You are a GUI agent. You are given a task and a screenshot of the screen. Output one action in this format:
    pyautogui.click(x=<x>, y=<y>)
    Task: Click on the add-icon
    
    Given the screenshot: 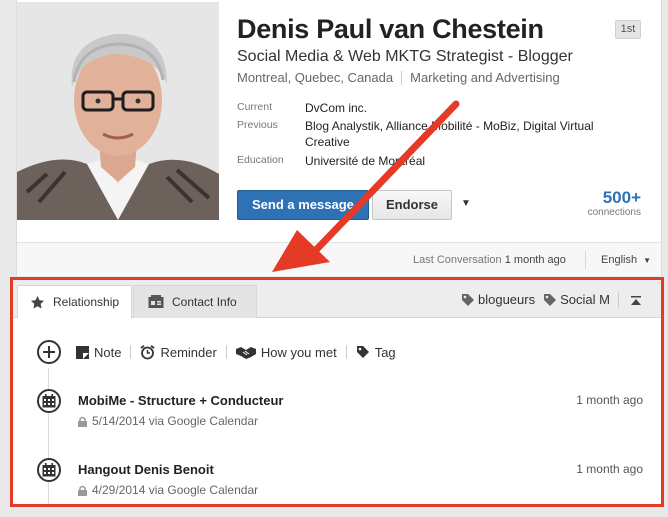 What is the action you would take?
    pyautogui.click(x=49, y=352)
    